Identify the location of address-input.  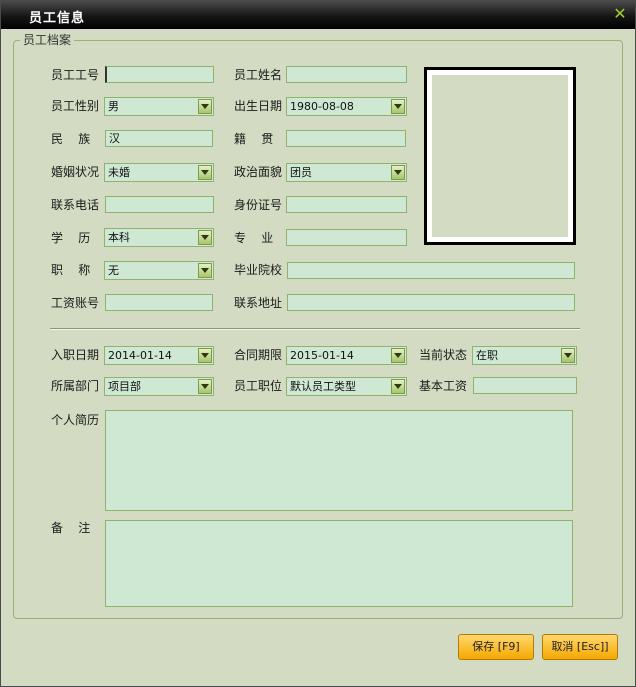
(431, 302).